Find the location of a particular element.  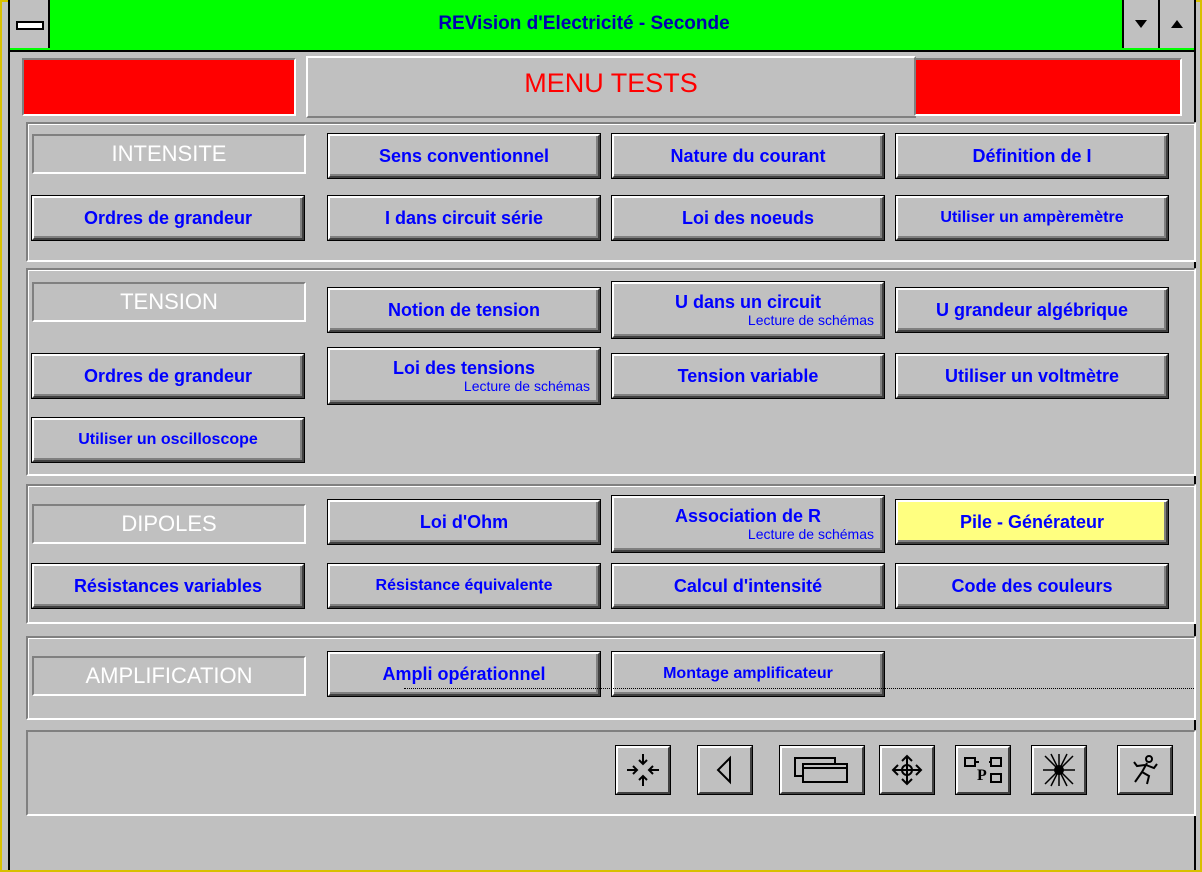

utiliser-amperemetre-button: Utiliser un ampèremètre is located at coordinates (1032, 218).